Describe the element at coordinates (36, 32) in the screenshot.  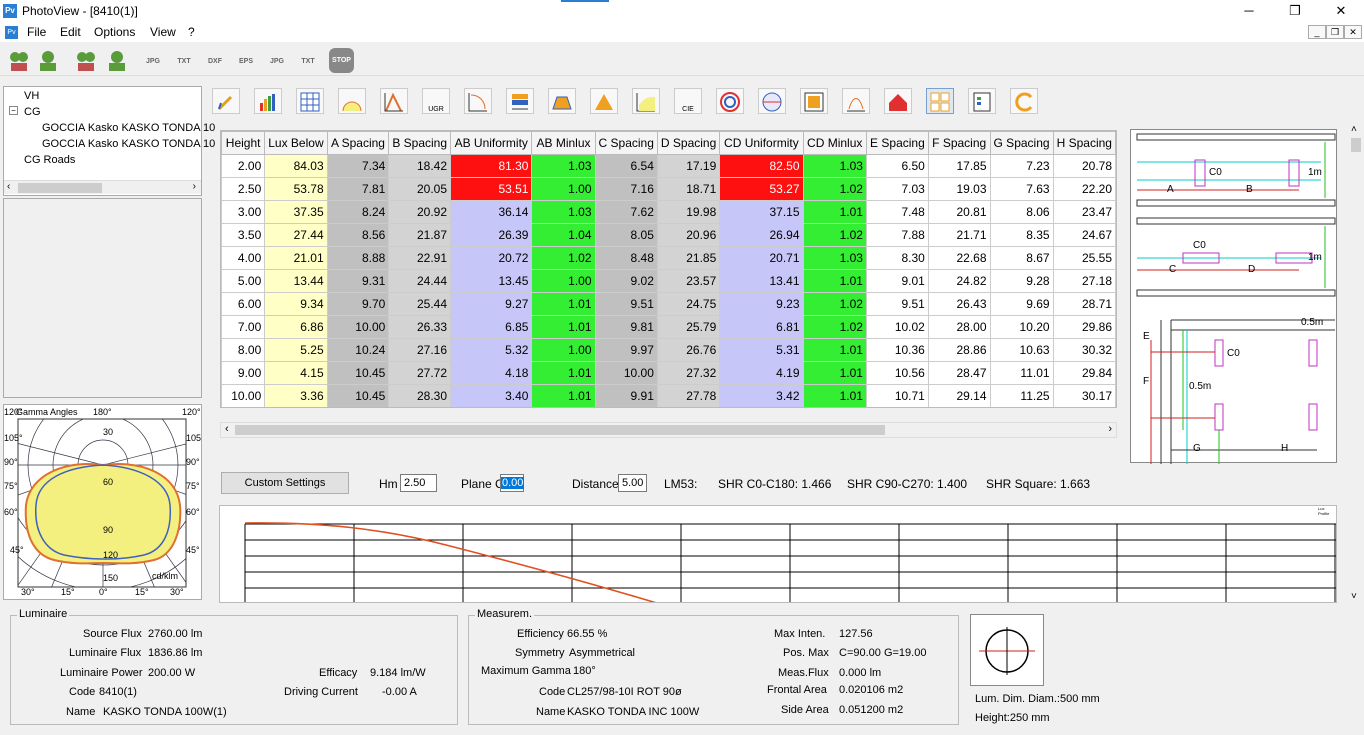
I see `menu-file: File` at that location.